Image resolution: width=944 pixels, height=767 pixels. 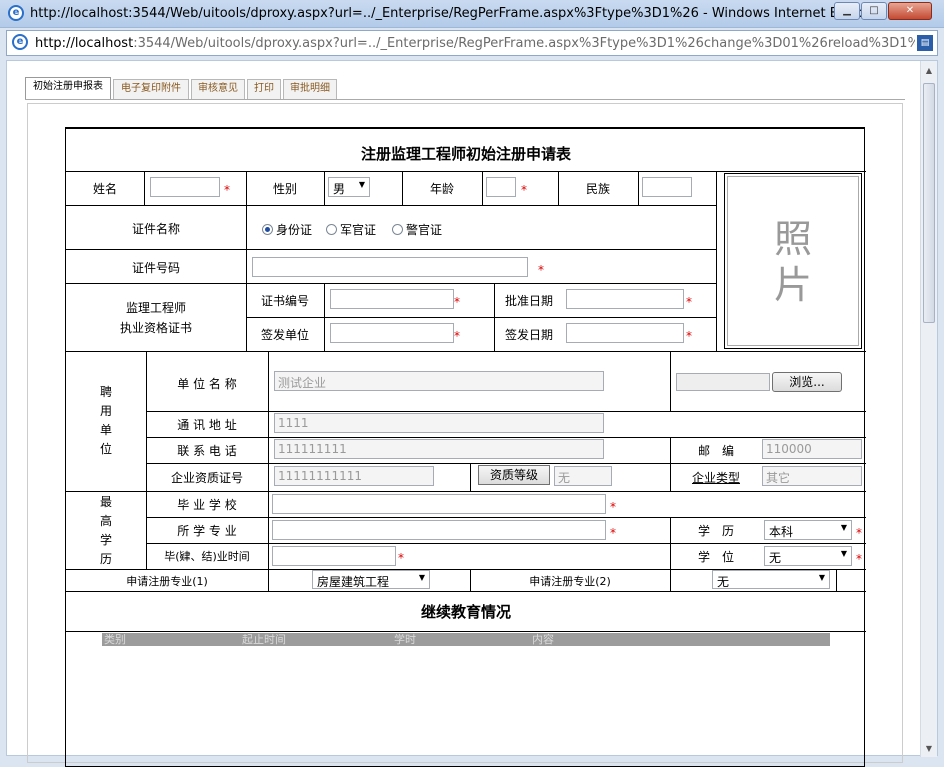 I want to click on scroll-up-icon: ▲, so click(x=929, y=71).